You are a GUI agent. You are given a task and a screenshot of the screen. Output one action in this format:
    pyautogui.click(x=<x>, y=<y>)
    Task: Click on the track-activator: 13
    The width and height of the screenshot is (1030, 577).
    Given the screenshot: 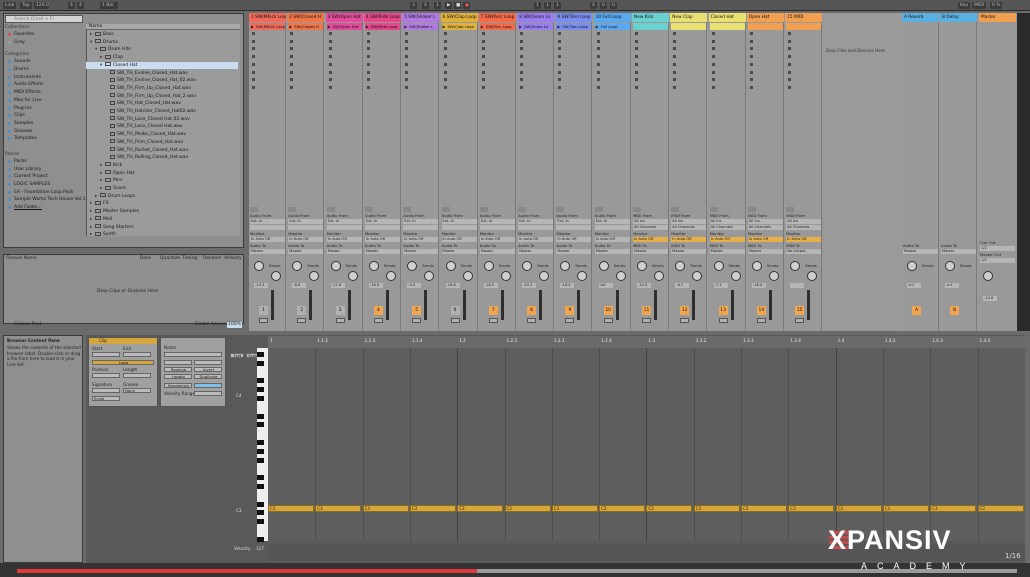 What is the action you would take?
    pyautogui.click(x=723, y=310)
    